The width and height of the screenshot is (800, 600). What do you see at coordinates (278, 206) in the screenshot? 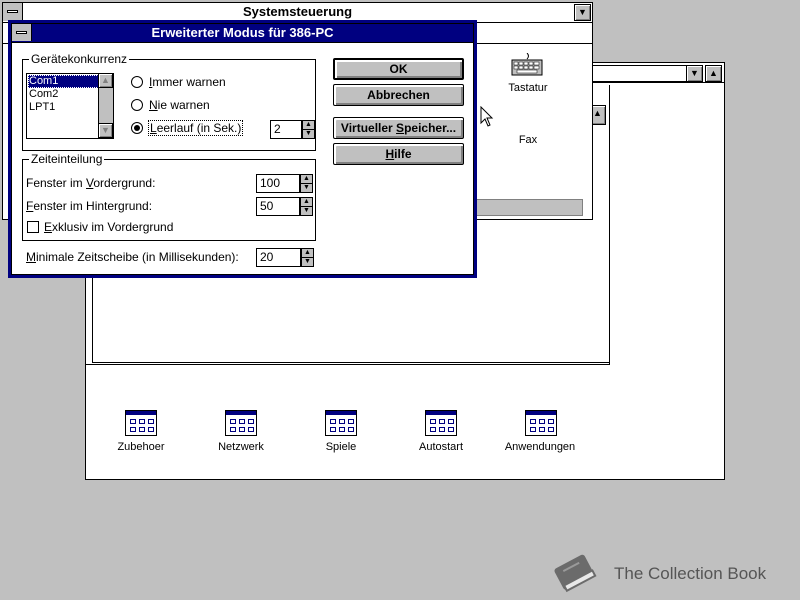
I see `background-input: 50` at bounding box center [278, 206].